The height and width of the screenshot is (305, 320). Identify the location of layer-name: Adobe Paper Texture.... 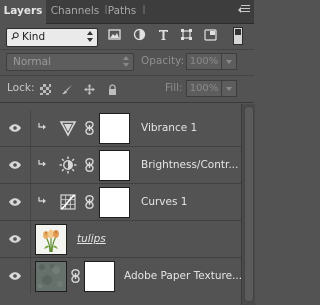
(183, 276).